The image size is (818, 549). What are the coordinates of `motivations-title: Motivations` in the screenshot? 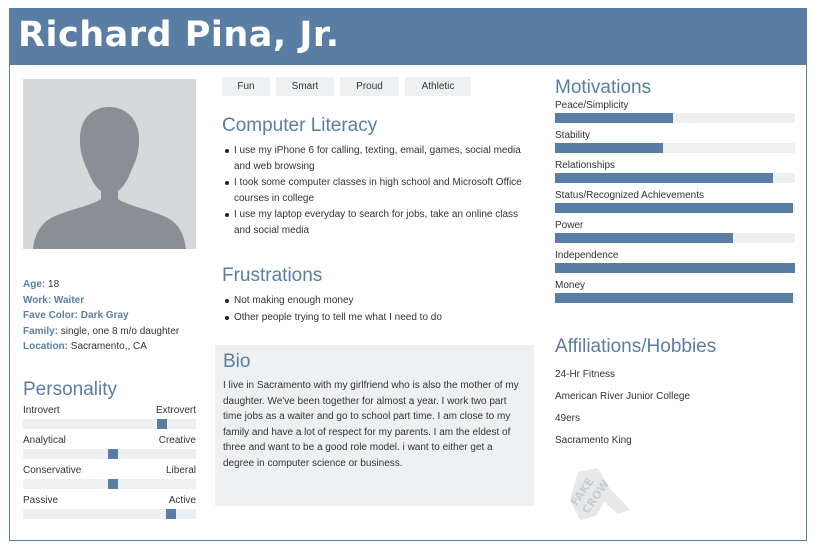 It's located at (603, 87).